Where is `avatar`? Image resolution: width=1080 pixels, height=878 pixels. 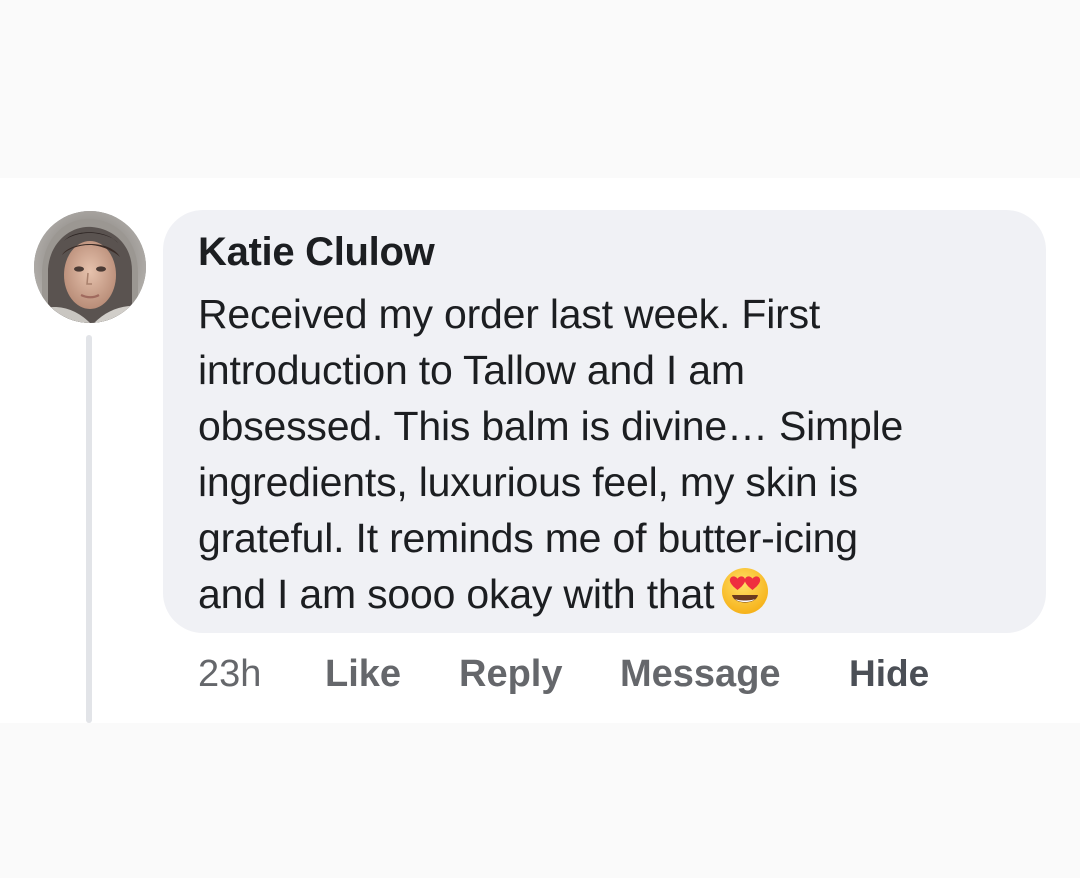
avatar is located at coordinates (90, 267).